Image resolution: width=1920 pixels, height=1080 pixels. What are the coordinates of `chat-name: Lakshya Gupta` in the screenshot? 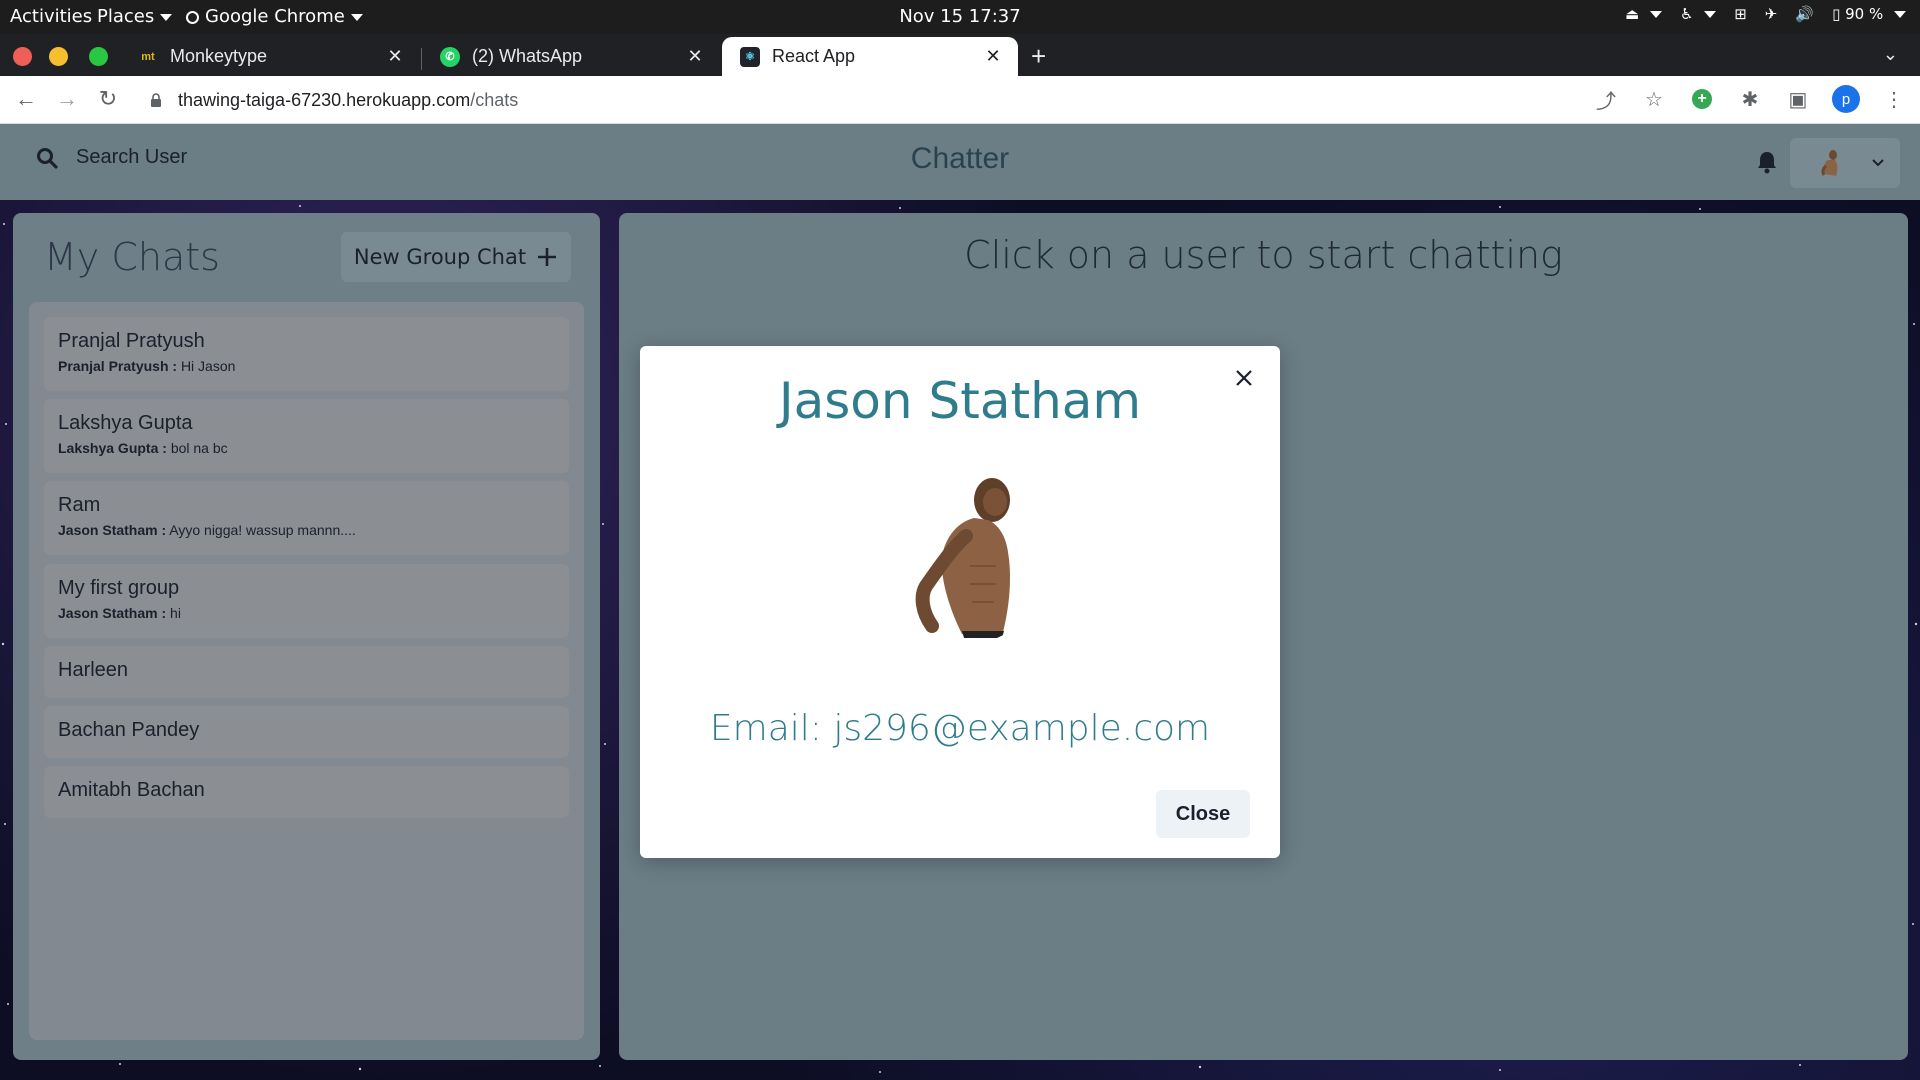 It's located at (125, 423).